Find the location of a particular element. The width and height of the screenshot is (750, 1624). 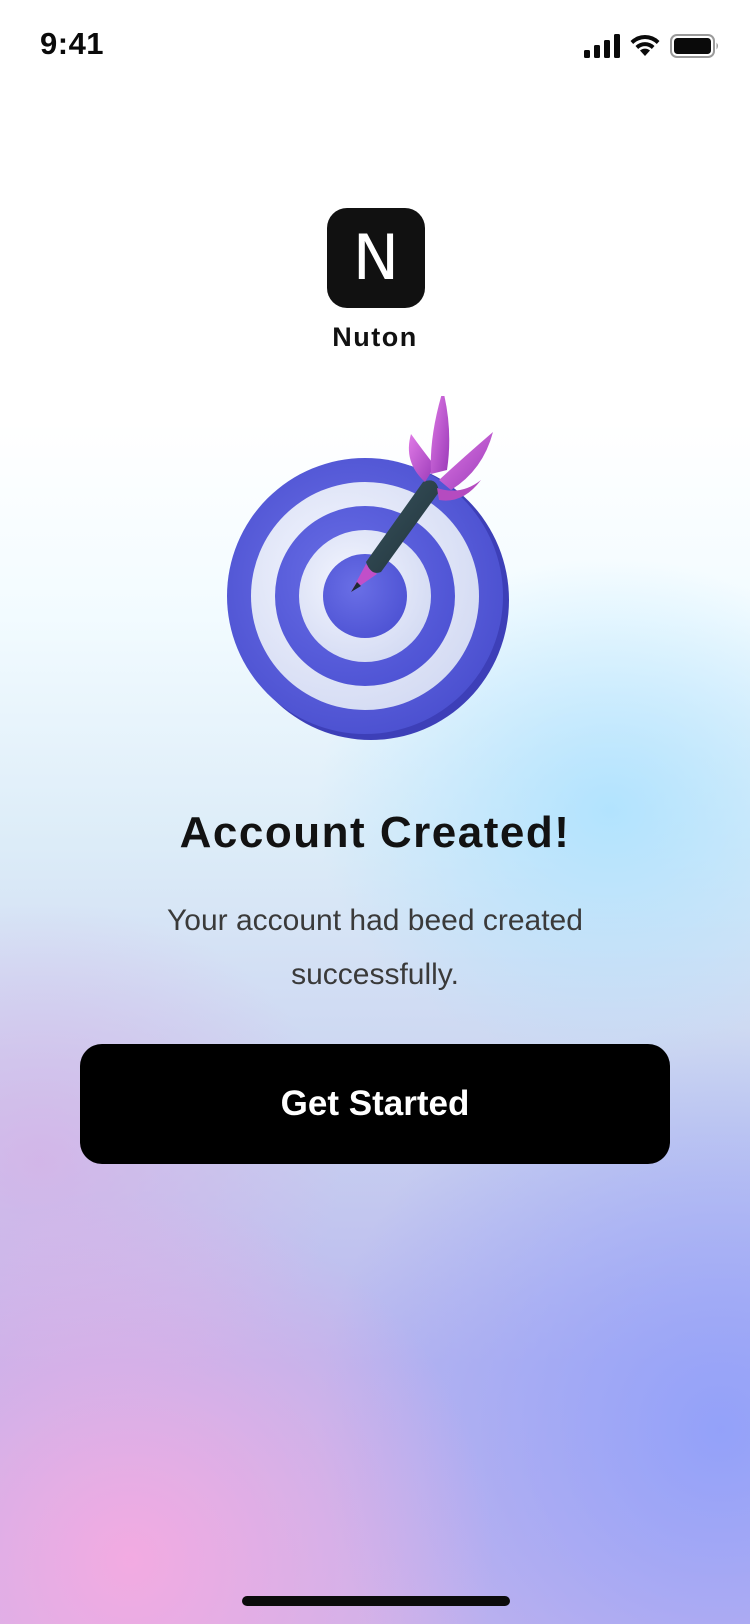

wifi-icon is located at coordinates (645, 46).